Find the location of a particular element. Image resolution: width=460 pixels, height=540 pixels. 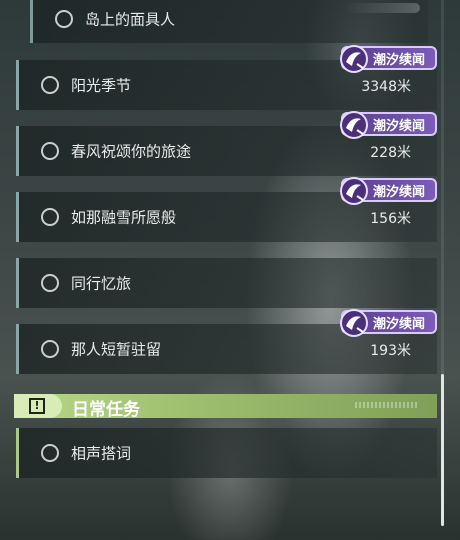

scrollbar-thumb is located at coordinates (442, 450).